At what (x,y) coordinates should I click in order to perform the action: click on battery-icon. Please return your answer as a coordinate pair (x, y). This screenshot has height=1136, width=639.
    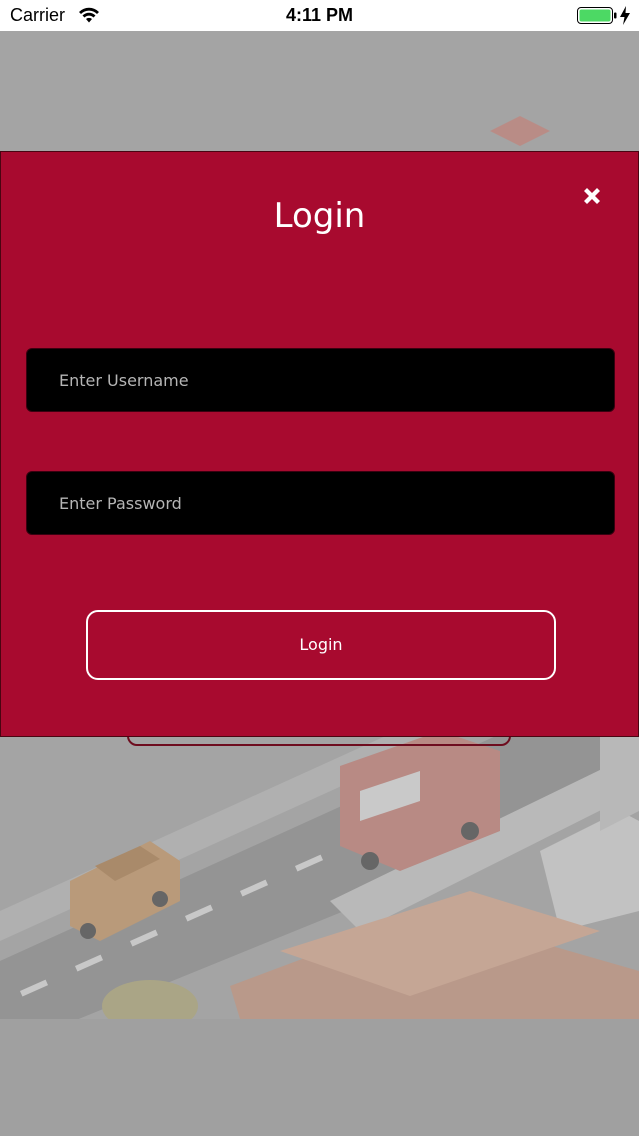
    Looking at the image, I should click on (597, 15).